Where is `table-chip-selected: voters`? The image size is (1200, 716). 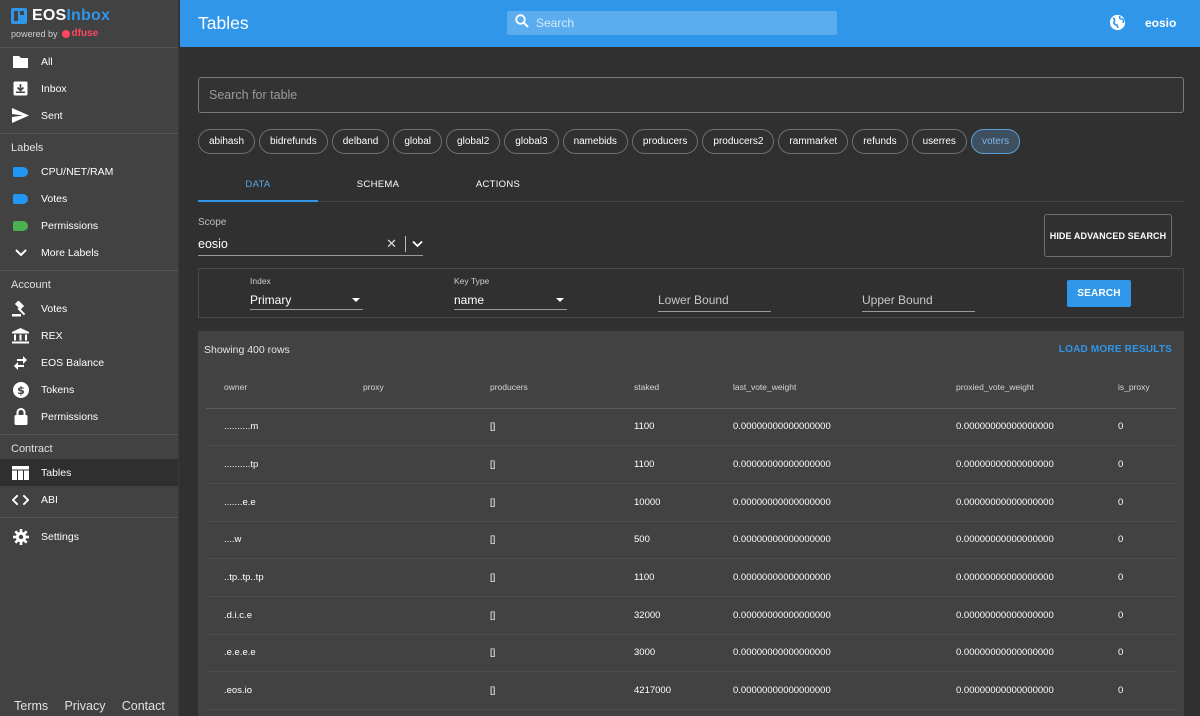 table-chip-selected: voters is located at coordinates (995, 141).